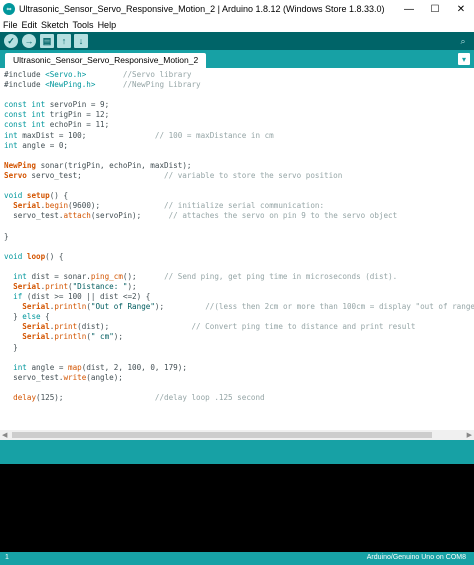 This screenshot has height=565, width=474. I want to click on save-sketch-button: ↓, so click(81, 41).